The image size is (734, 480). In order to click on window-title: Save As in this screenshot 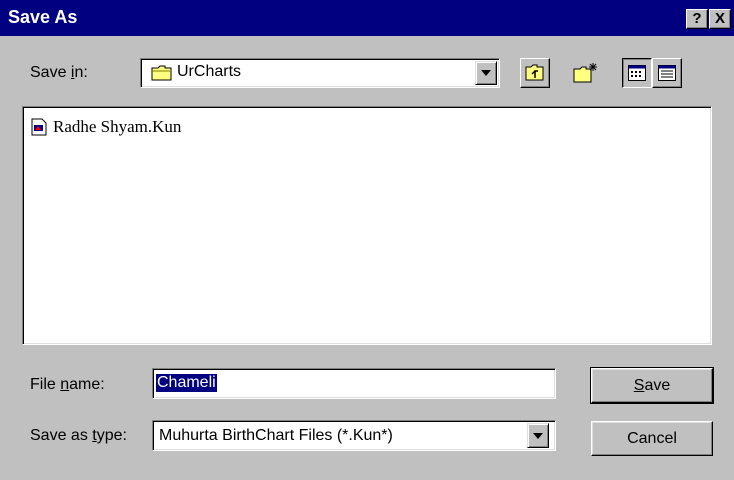, I will do `click(43, 17)`.